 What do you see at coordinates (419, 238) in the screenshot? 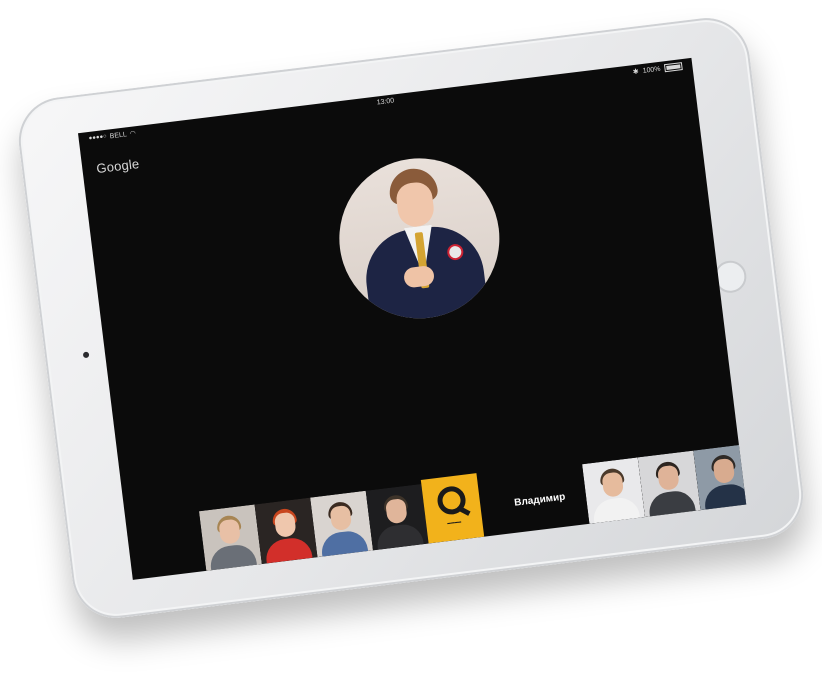
I see `main-speaker-avatar` at bounding box center [419, 238].